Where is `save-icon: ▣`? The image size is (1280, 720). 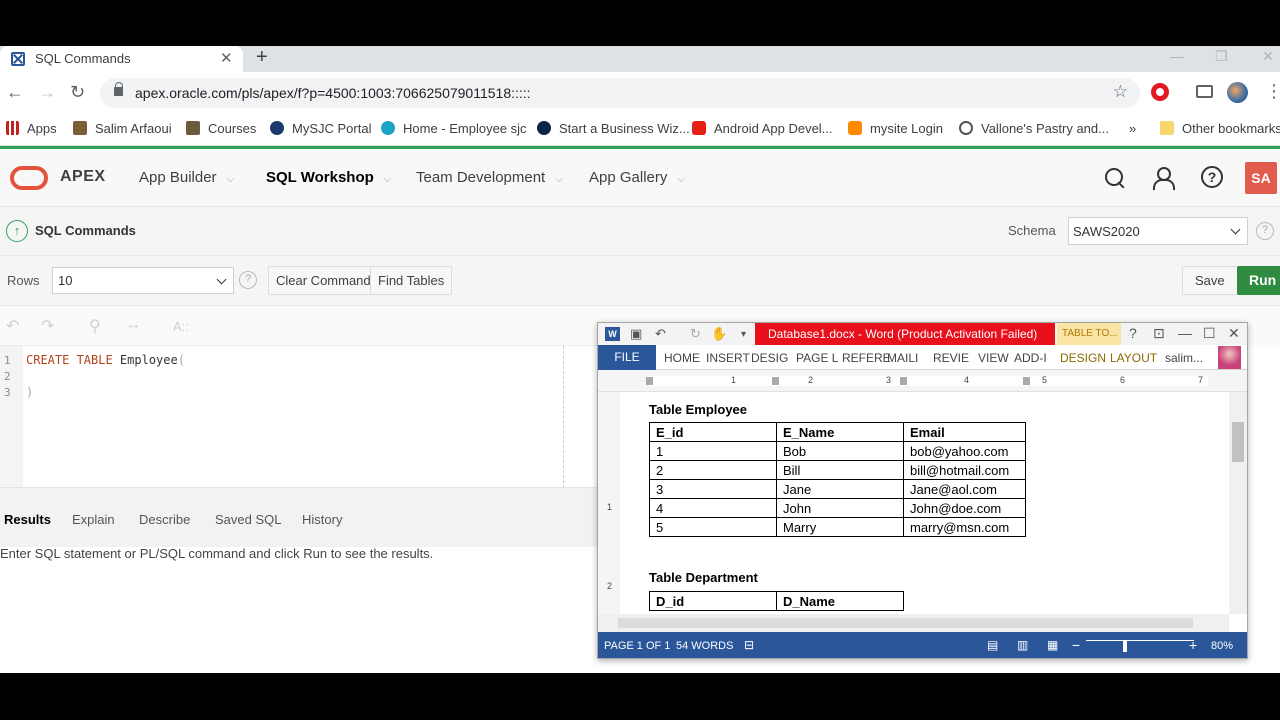 save-icon: ▣ is located at coordinates (636, 334).